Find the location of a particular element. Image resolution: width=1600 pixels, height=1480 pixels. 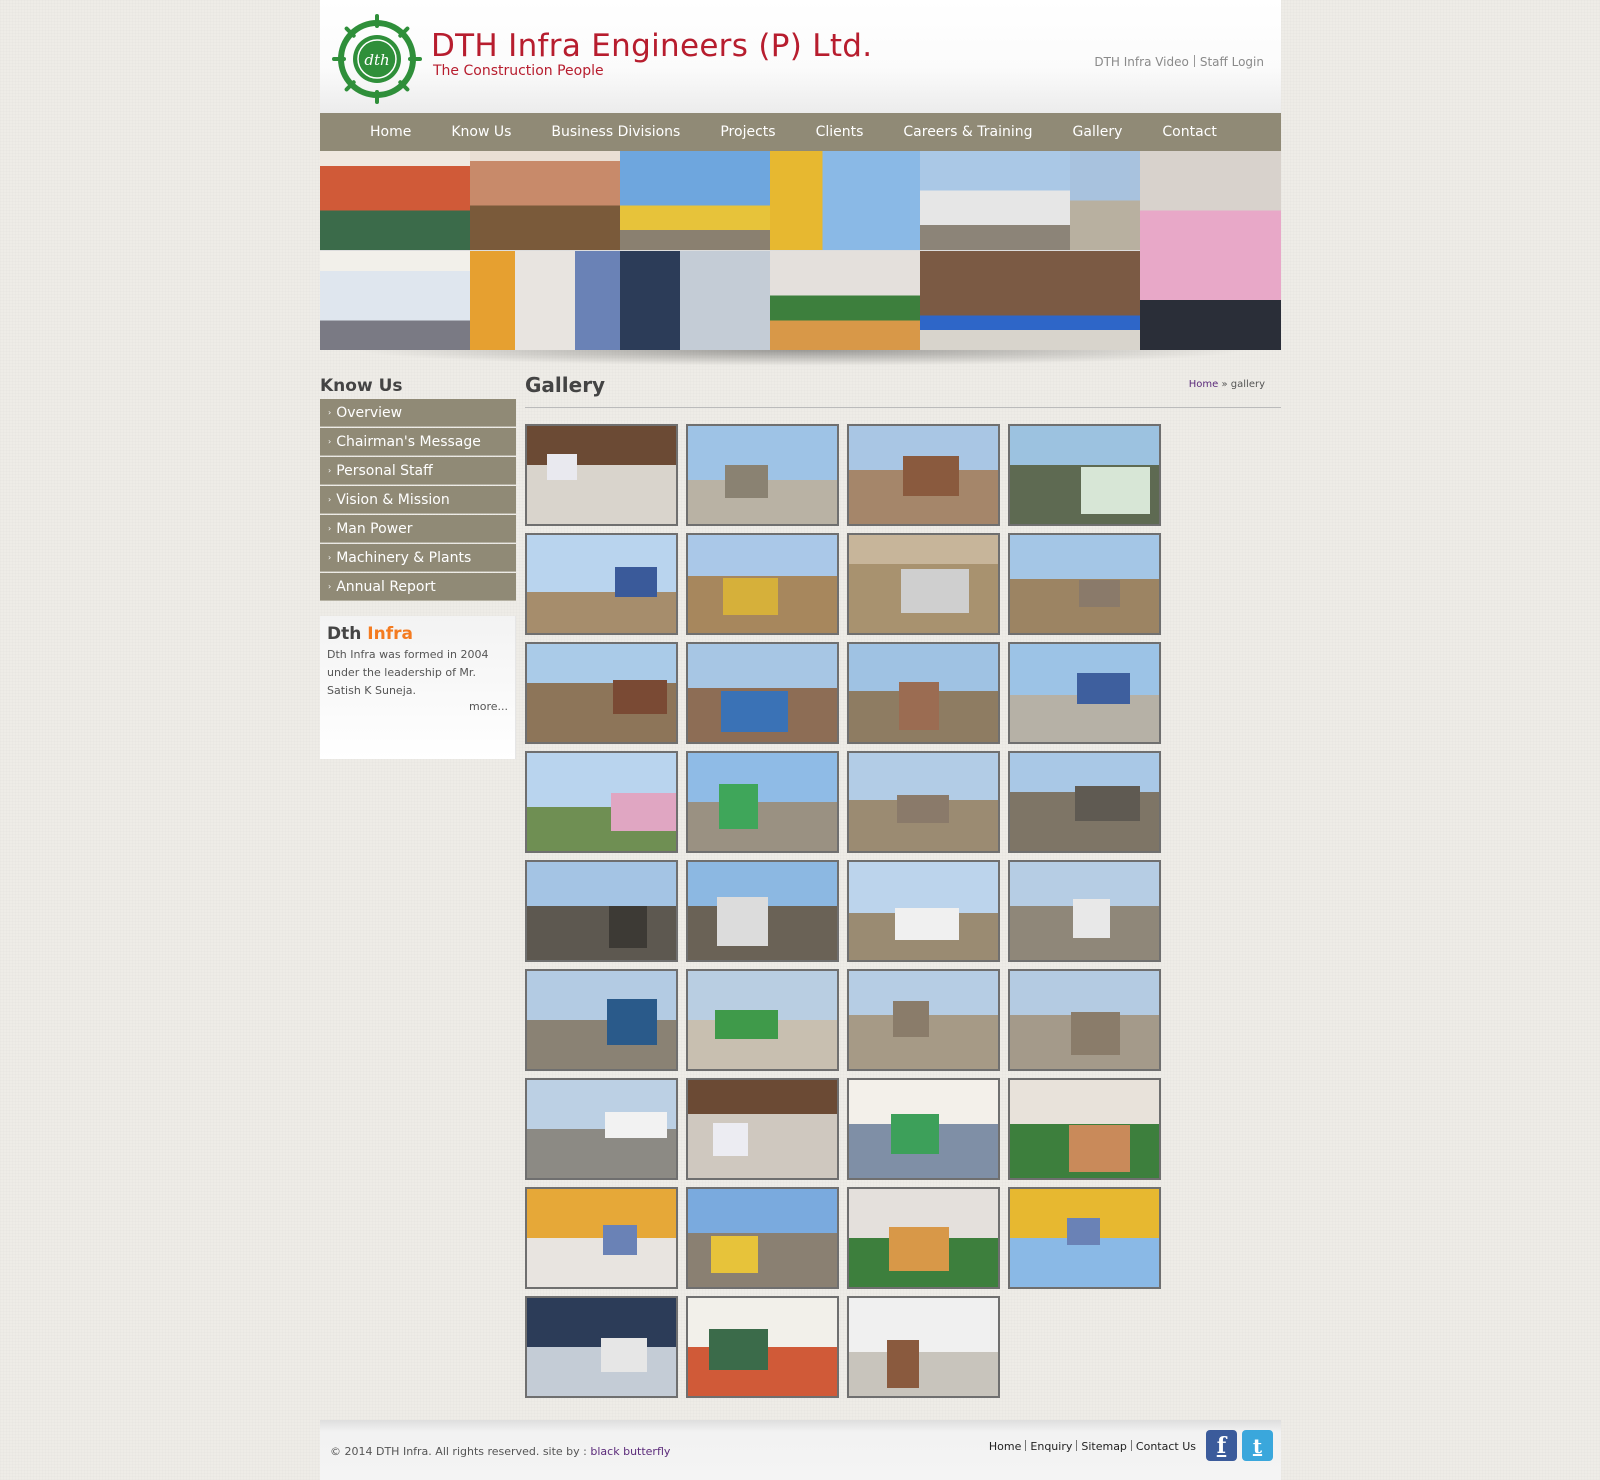

banner-photo-man-phone is located at coordinates (1210, 250).